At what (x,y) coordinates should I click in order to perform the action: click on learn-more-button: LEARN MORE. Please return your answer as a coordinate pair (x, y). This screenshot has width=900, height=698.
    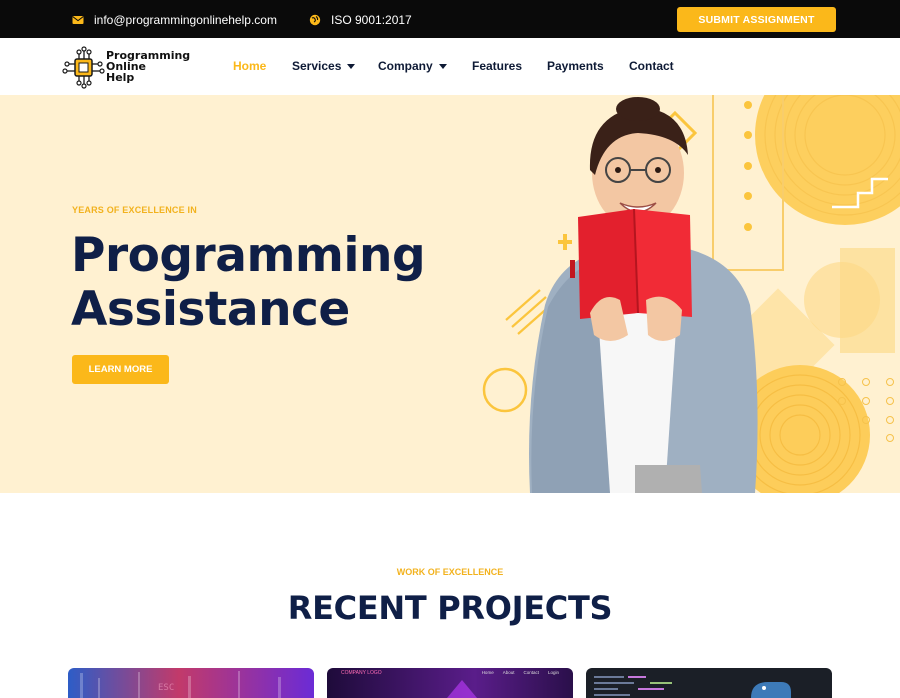
    Looking at the image, I should click on (120, 369).